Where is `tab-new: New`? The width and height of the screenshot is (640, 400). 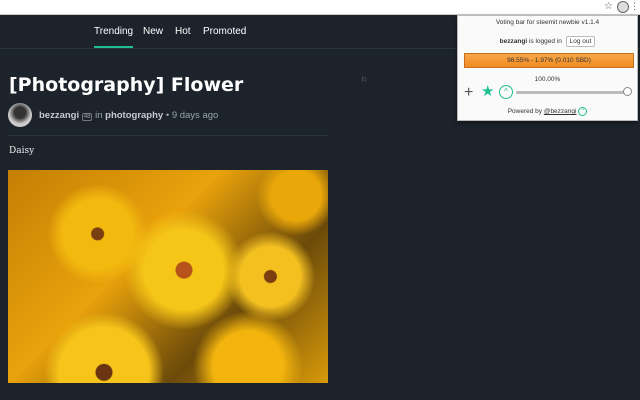
tab-new: New is located at coordinates (153, 31).